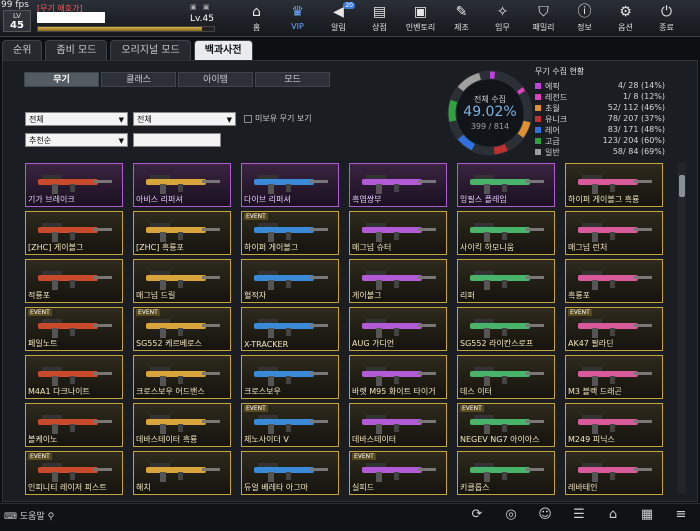  I want to click on compass-icon: ◎, so click(511, 514).